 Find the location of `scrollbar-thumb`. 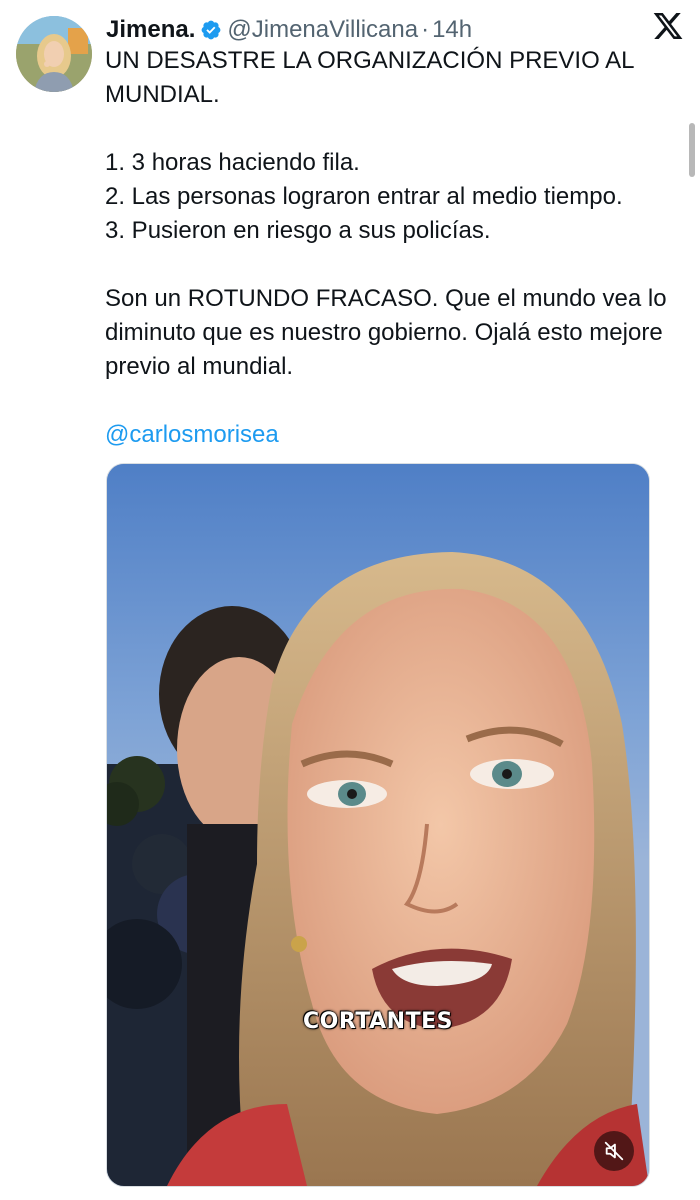

scrollbar-thumb is located at coordinates (692, 150).